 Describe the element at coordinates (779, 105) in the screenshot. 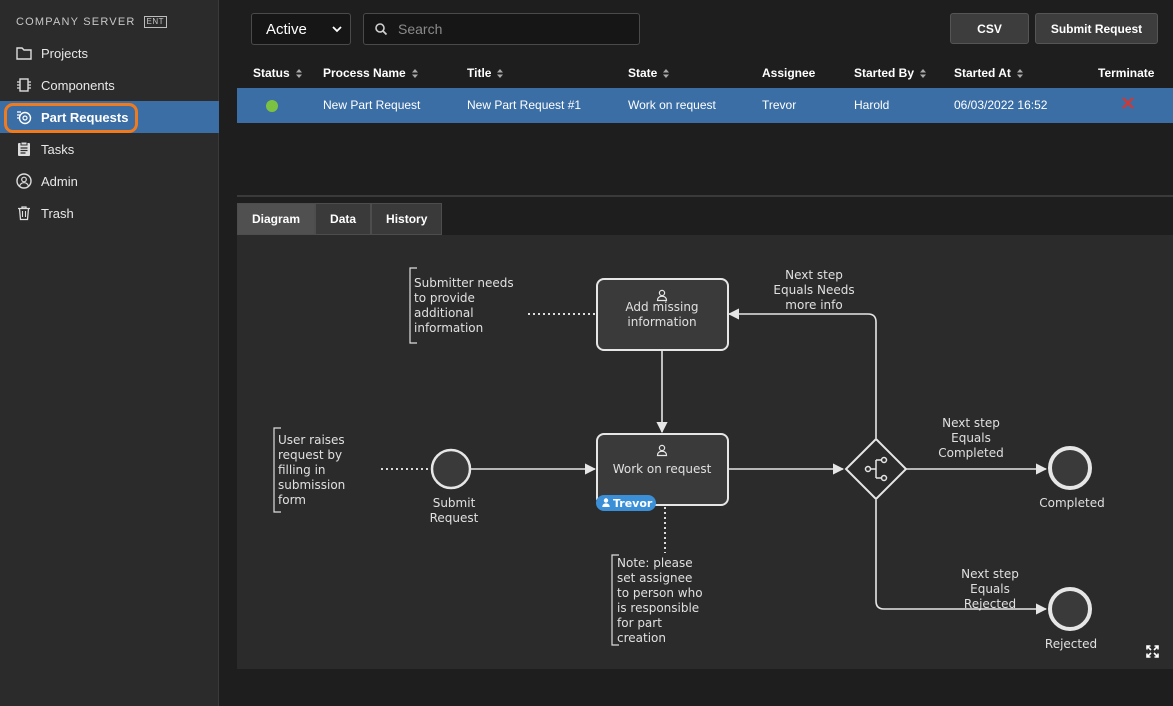

I see `cell-assignee: Trevor` at that location.